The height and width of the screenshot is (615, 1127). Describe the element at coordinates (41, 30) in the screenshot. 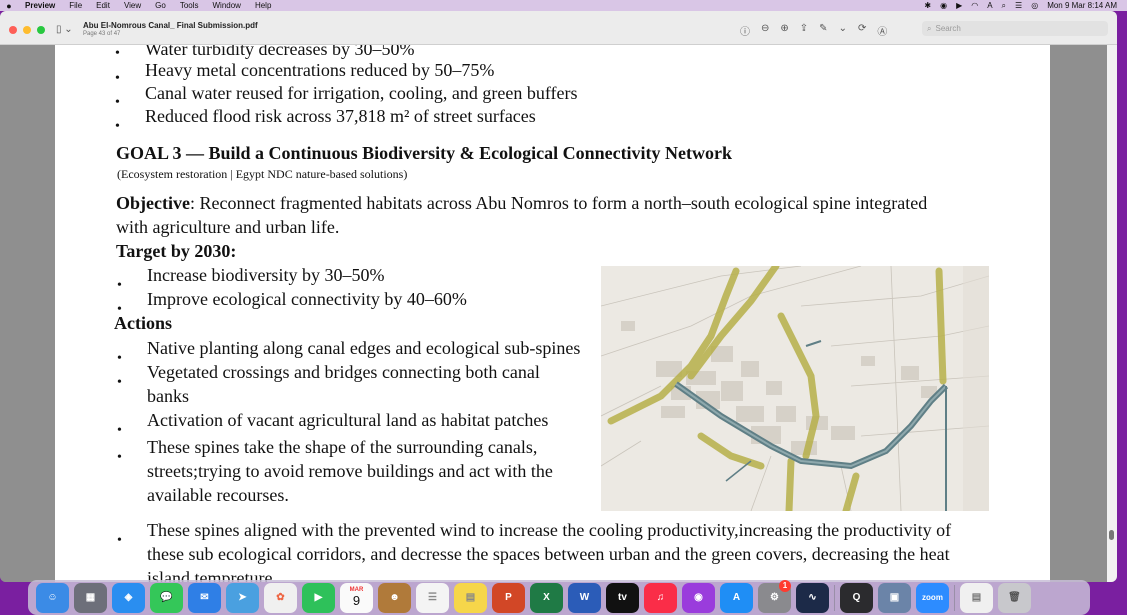

I see `zoom-window-button` at that location.